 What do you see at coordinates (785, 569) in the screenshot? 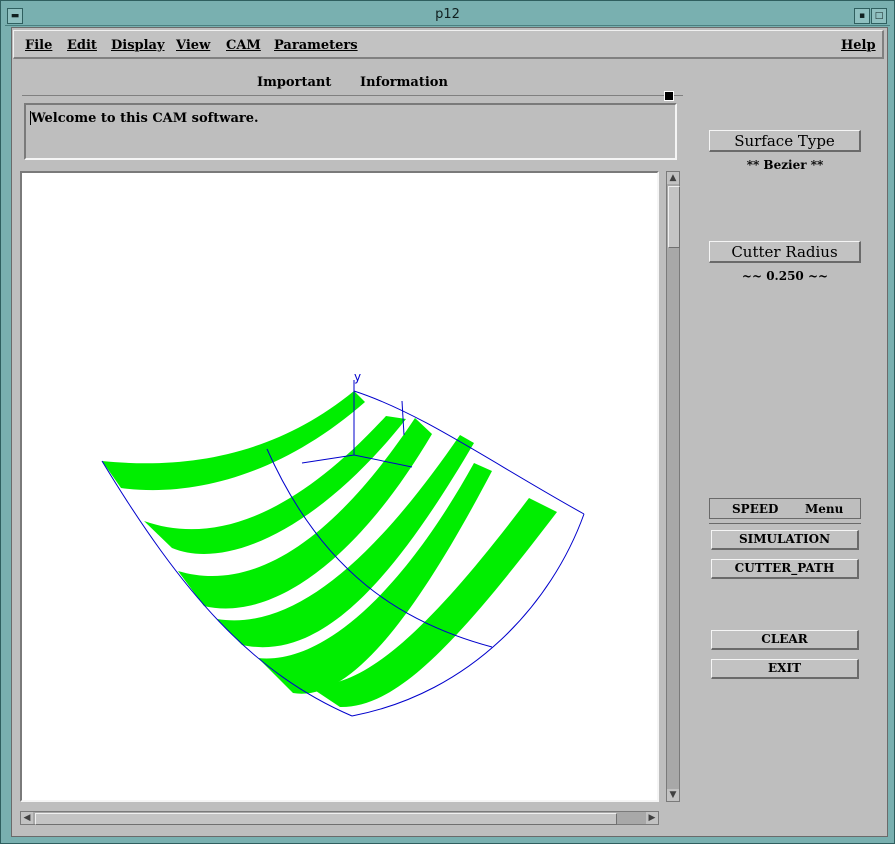
I see `cutter-path-button: CUTTER_PATH` at bounding box center [785, 569].